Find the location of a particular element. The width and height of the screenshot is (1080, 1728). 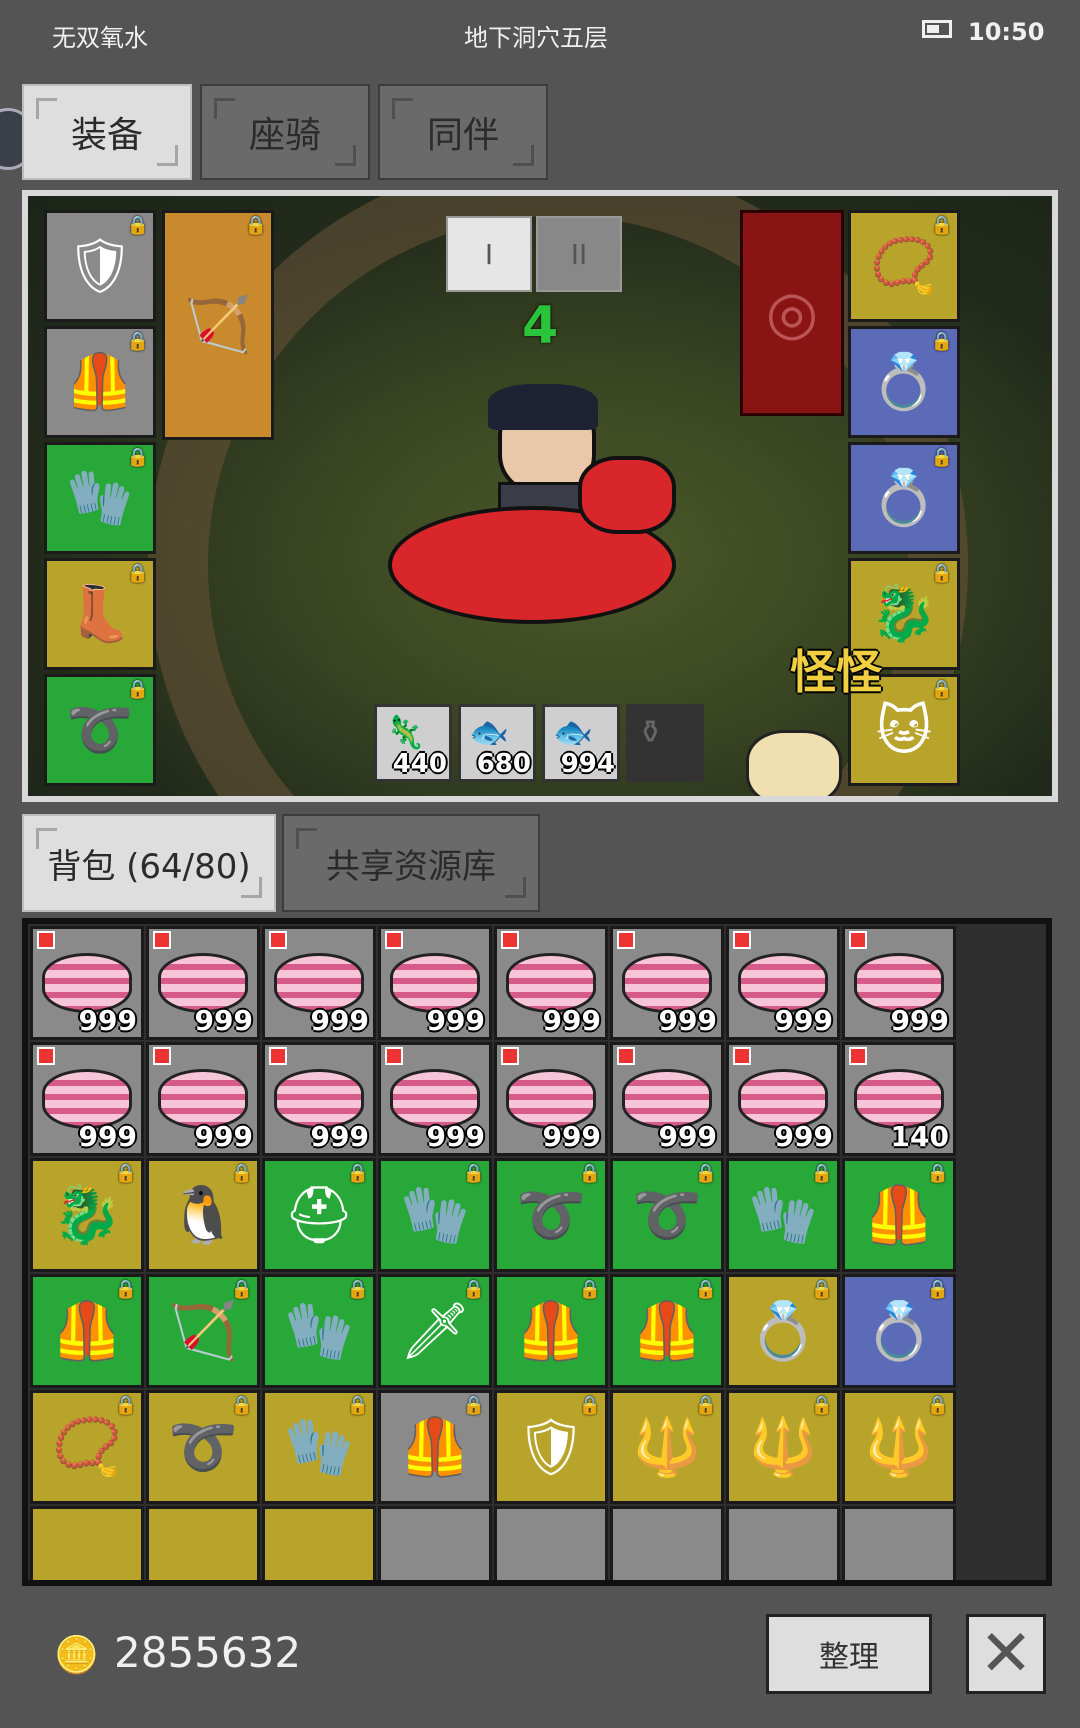

inventory-slot: 🐉 🔒 is located at coordinates (87, 1215).